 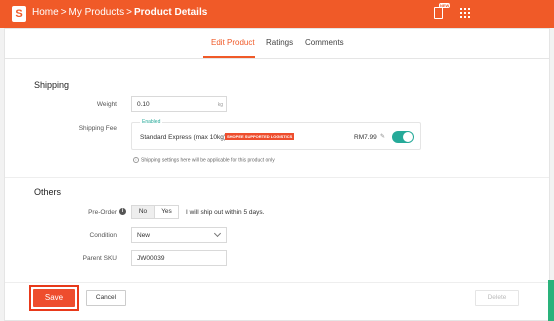 What do you see at coordinates (277, 177) in the screenshot?
I see `section-divider` at bounding box center [277, 177].